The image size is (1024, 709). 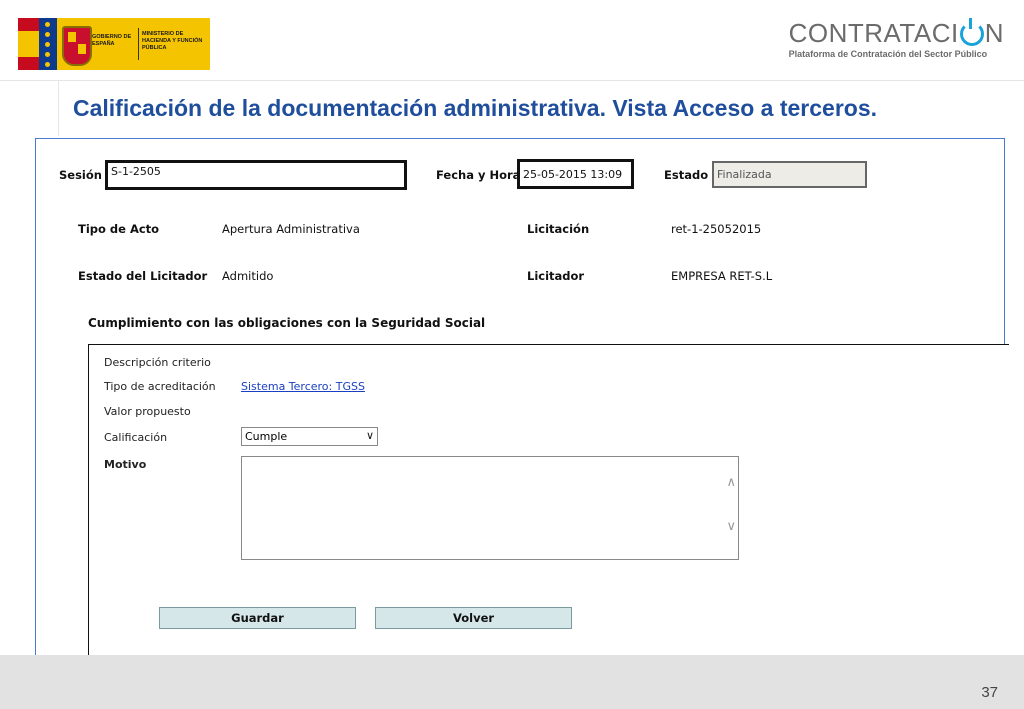 I want to click on guardar-button: Guardar, so click(x=257, y=618).